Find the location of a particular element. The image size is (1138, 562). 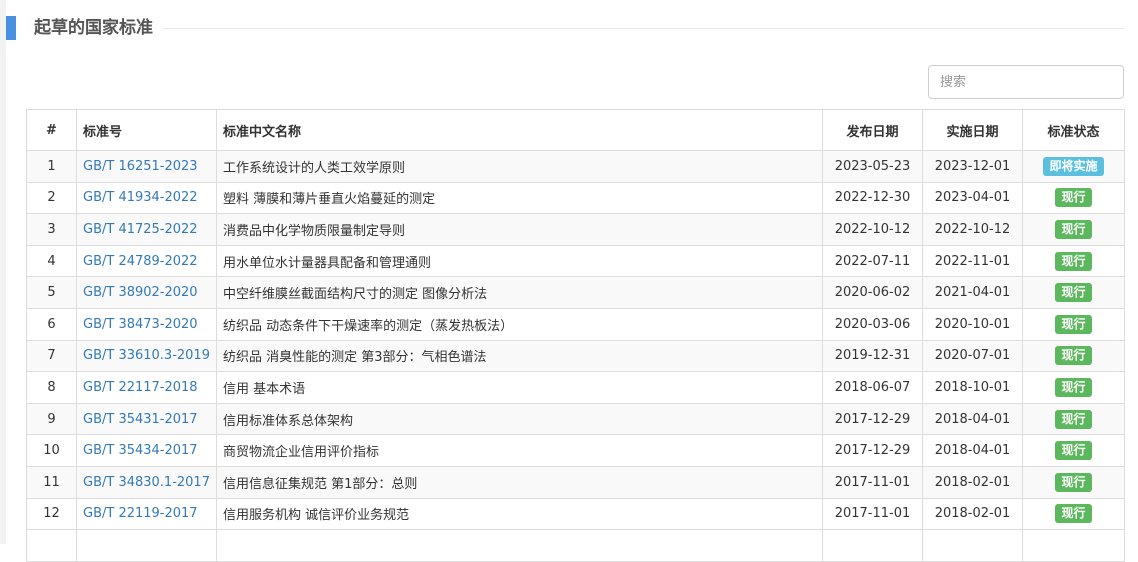

publish-date: 2022-07-11 is located at coordinates (872, 261).